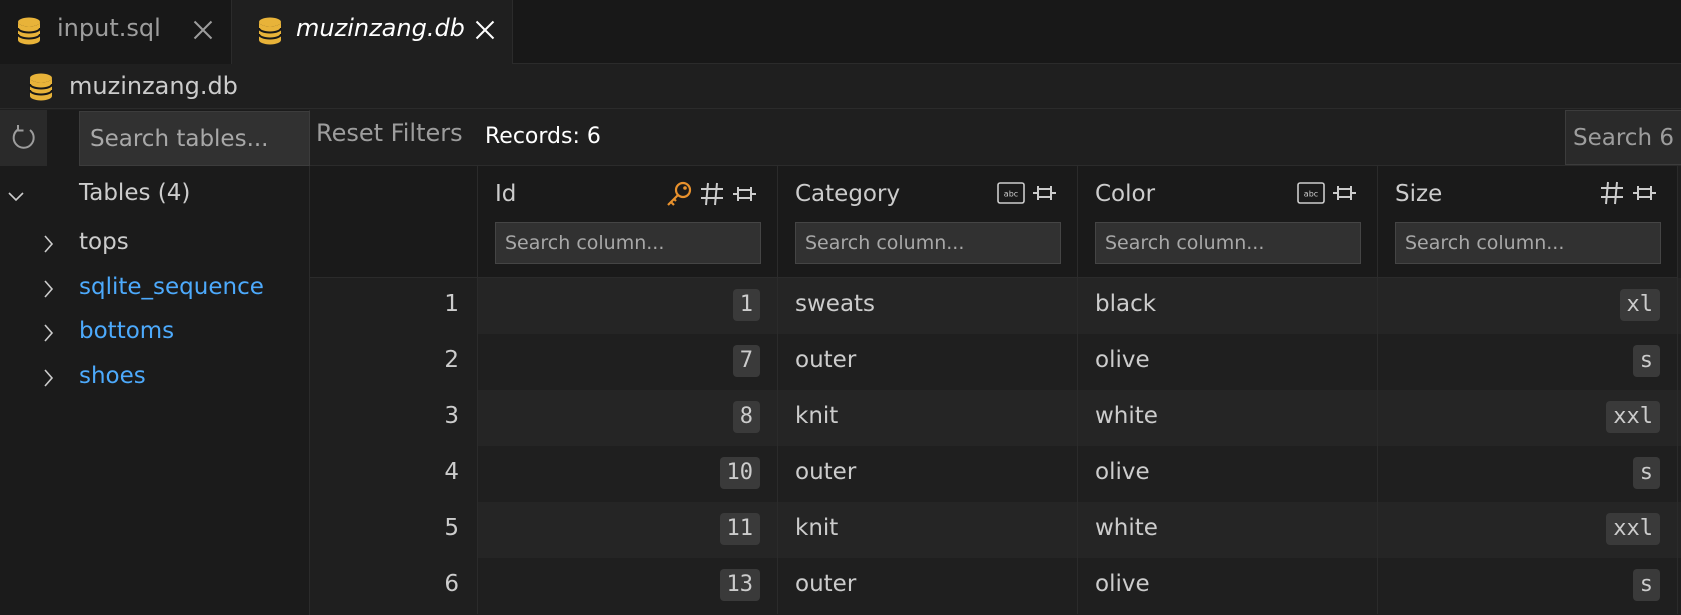 Image resolution: width=1681 pixels, height=615 pixels. Describe the element at coordinates (1126, 528) in the screenshot. I see `color-value: white` at that location.